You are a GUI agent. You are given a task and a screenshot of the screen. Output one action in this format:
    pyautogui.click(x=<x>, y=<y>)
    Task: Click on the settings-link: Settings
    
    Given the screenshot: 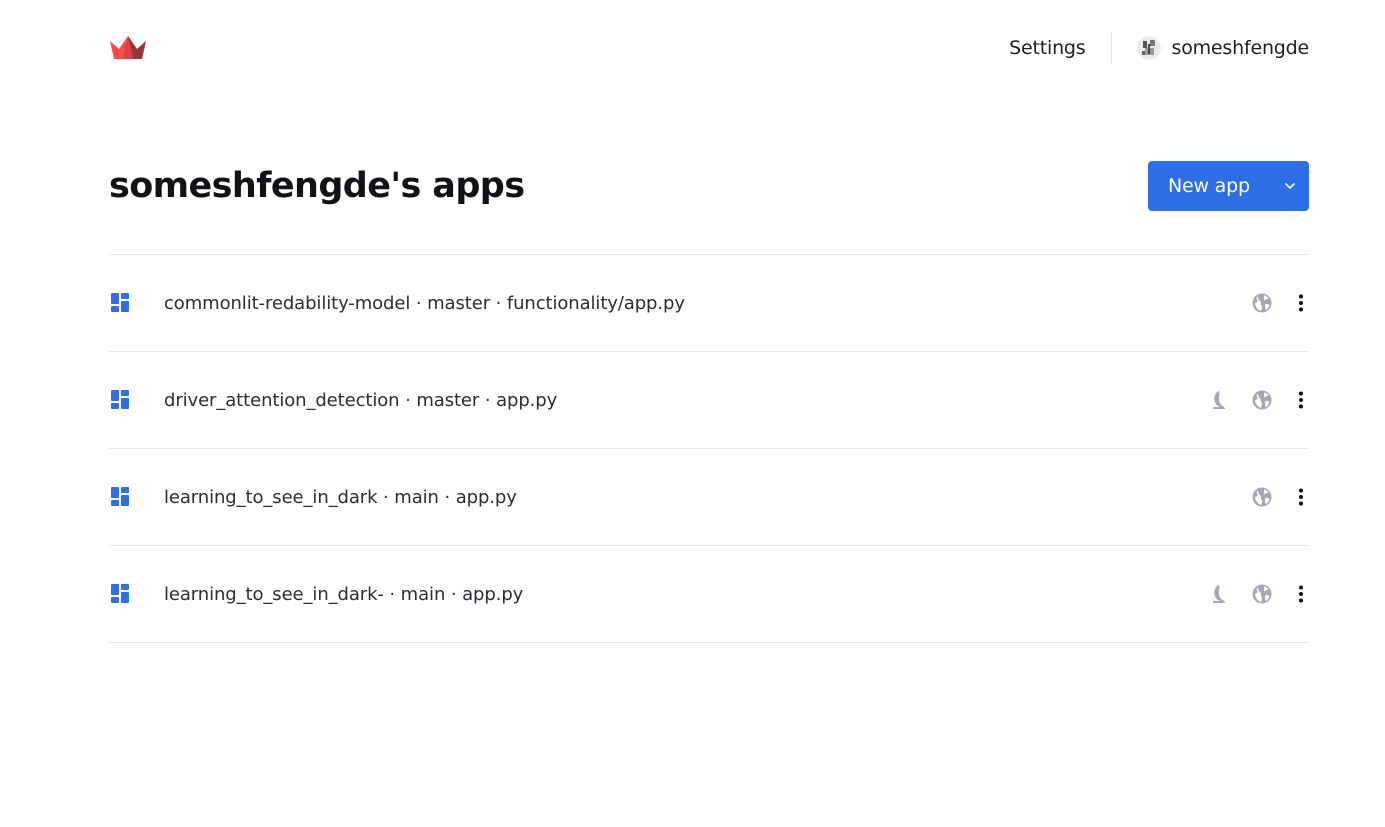 What is the action you would take?
    pyautogui.click(x=1059, y=48)
    